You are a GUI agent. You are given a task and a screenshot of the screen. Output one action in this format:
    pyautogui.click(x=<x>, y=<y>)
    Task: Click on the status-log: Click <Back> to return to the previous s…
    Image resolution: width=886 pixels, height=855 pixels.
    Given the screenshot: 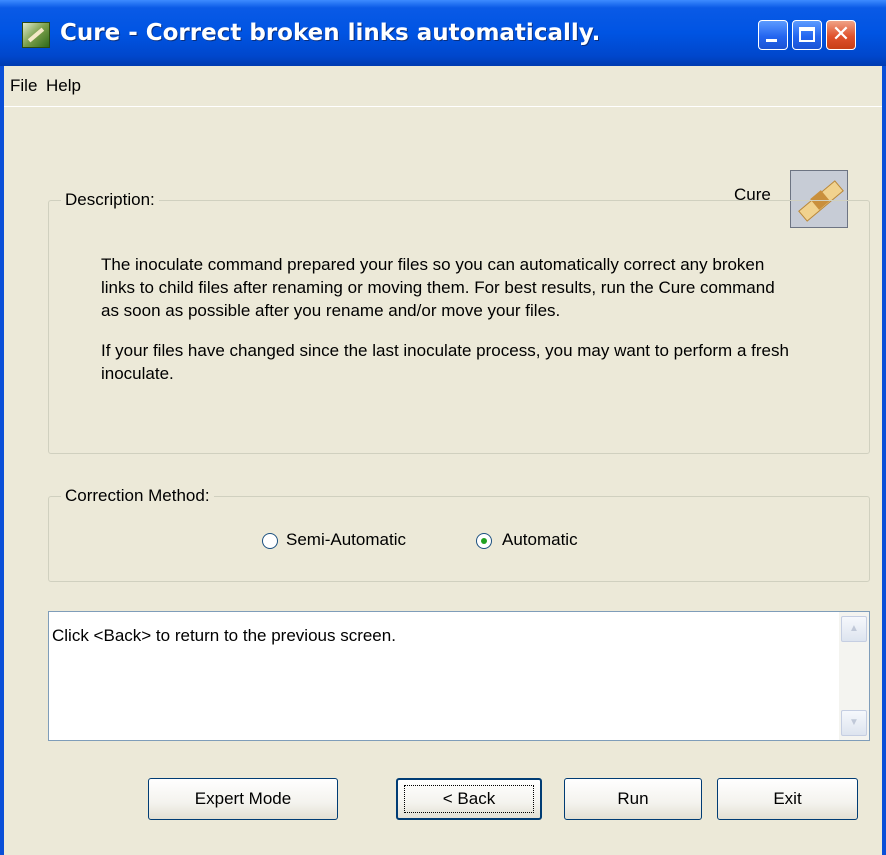 What is the action you would take?
    pyautogui.click(x=459, y=676)
    